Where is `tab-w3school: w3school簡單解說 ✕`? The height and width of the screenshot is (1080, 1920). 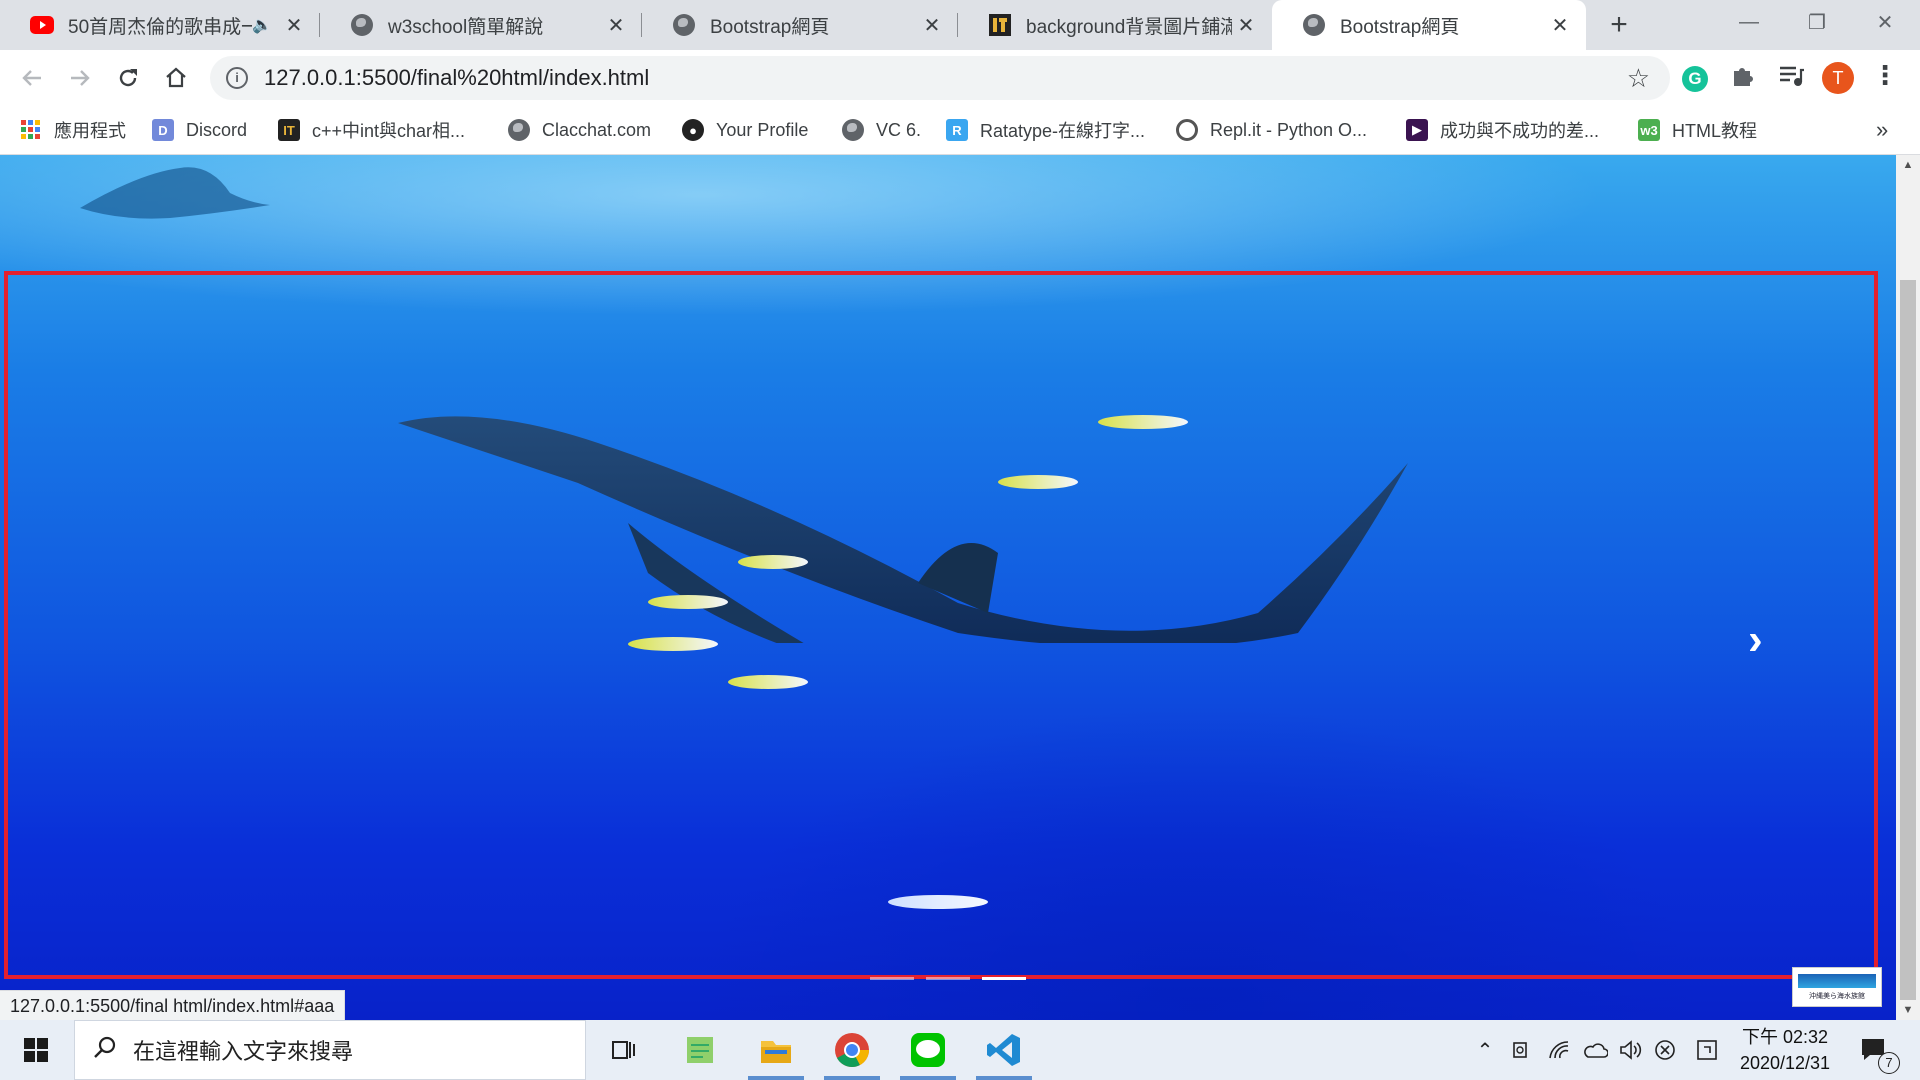 tab-w3school: w3school簡單解說 ✕ is located at coordinates (481, 25).